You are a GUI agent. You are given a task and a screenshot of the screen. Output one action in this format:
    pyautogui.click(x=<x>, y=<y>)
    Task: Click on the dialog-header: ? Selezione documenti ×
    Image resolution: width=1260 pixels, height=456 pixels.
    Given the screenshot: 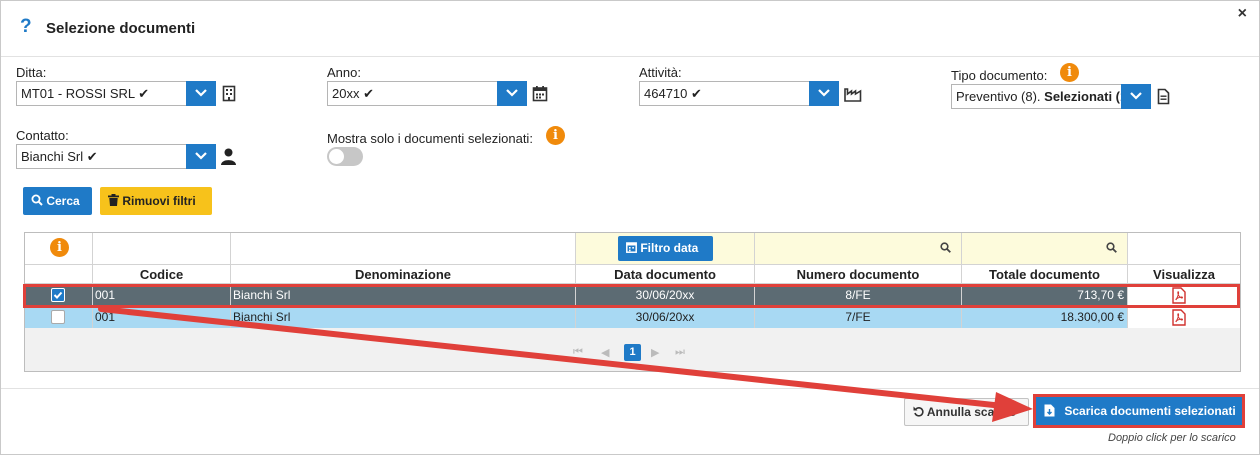 What is the action you would take?
    pyautogui.click(x=630, y=29)
    